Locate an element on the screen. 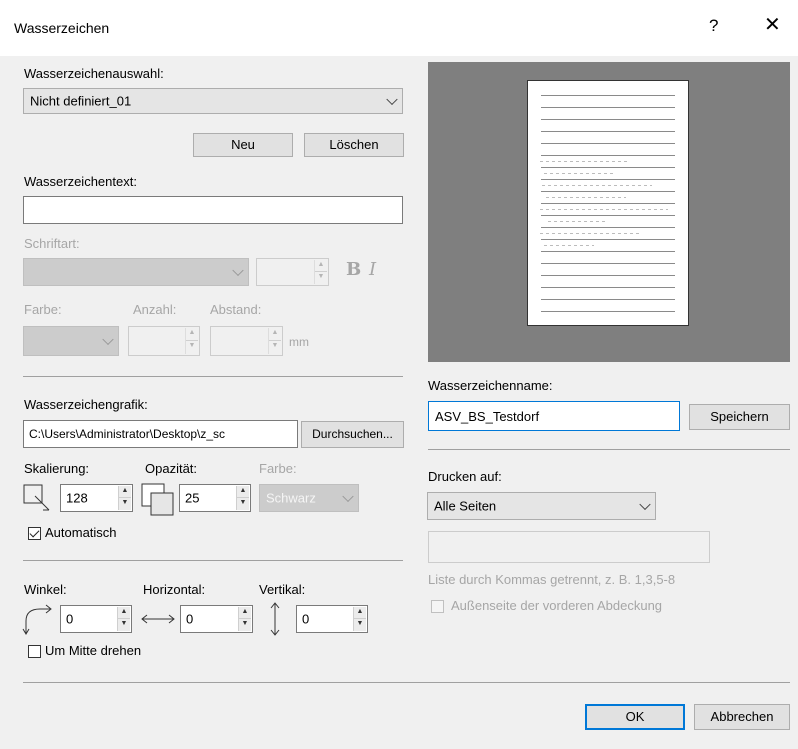 This screenshot has height=749, width=798. scale-stepper: 128 ▲ ▼ is located at coordinates (96, 498).